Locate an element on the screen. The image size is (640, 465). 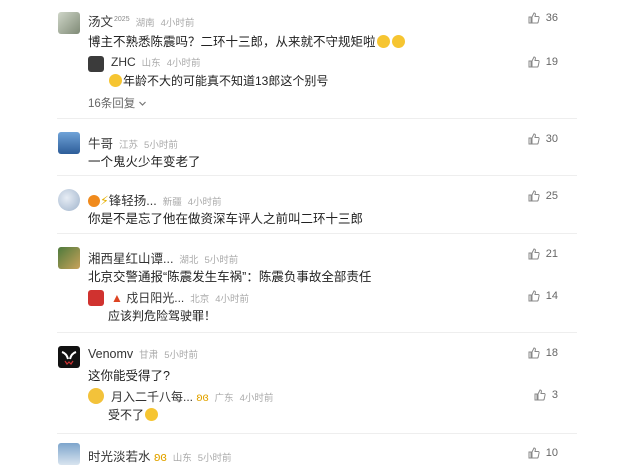
like-button: 19 is located at coordinates (543, 62).